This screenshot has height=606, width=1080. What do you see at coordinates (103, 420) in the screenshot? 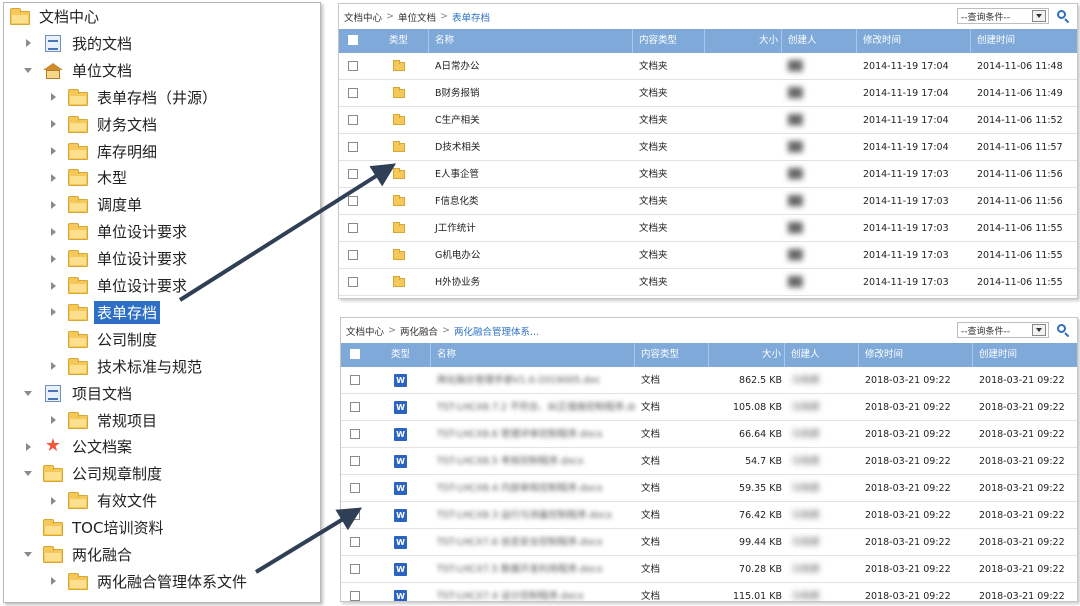
I see `tree-item: 常规项目` at bounding box center [103, 420].